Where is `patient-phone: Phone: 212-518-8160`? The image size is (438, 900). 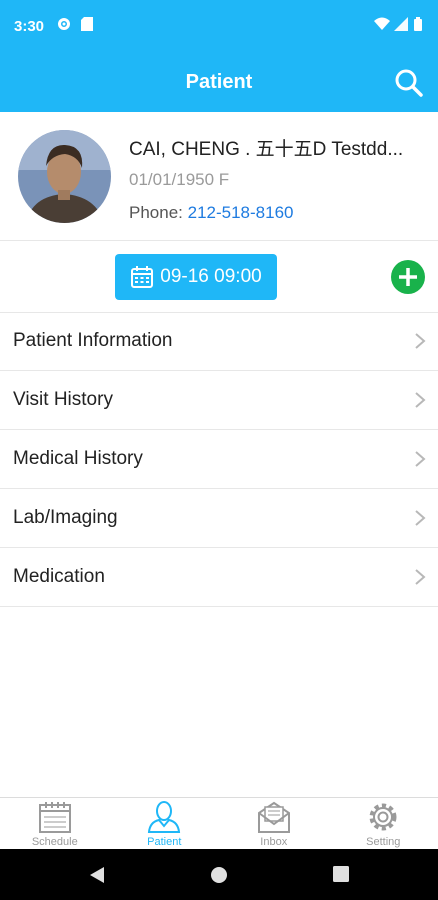 patient-phone: Phone: 212-518-8160 is located at coordinates (211, 213).